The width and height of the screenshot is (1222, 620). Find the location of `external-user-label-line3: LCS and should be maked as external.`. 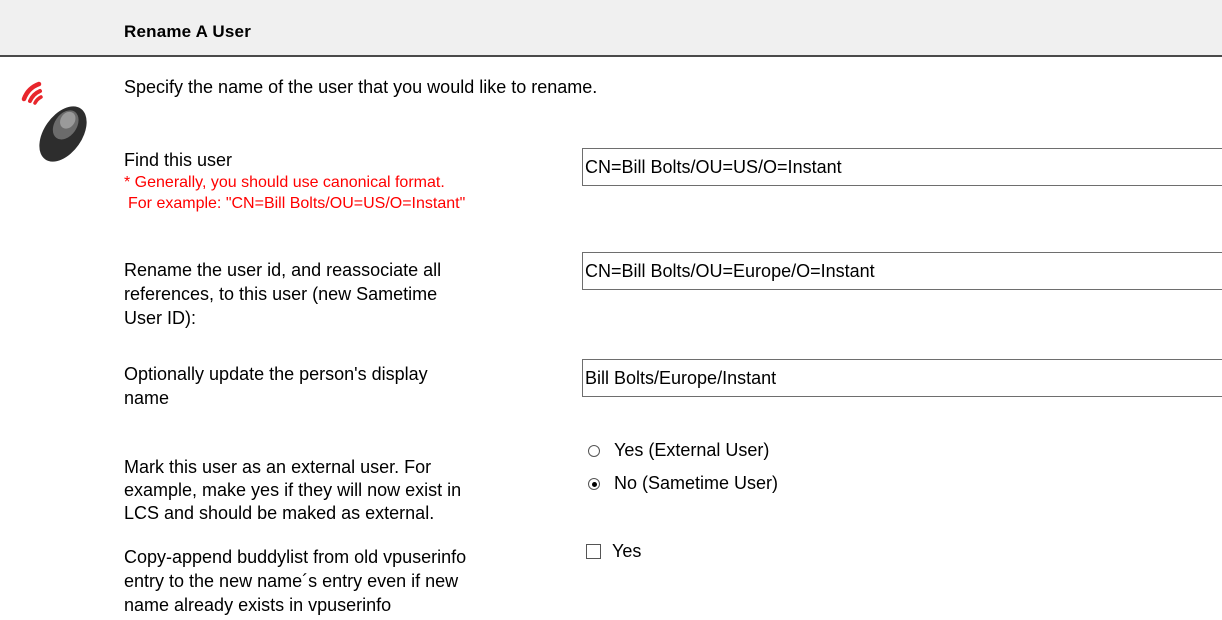

external-user-label-line3: LCS and should be maked as external. is located at coordinates (279, 513).